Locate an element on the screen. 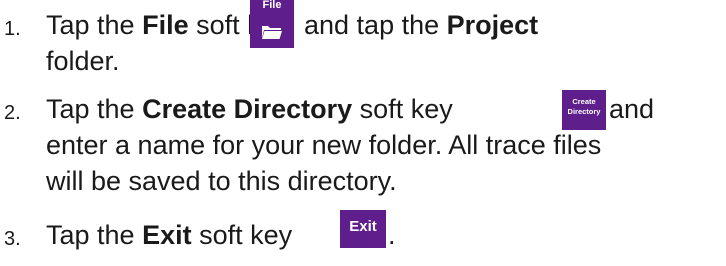 The height and width of the screenshot is (266, 726). step-number: 2. is located at coordinates (12, 113).